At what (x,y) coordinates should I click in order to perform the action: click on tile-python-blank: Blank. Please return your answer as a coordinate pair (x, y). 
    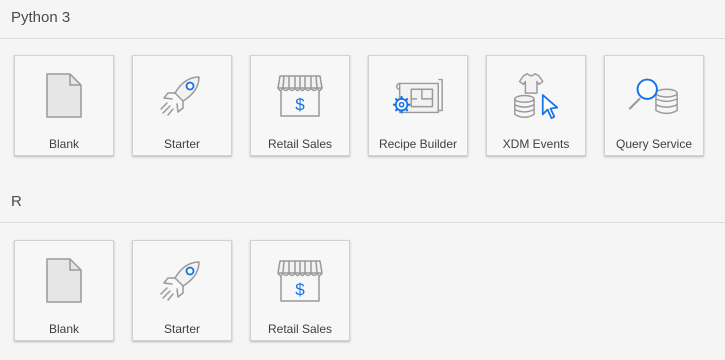
    Looking at the image, I should click on (64, 105).